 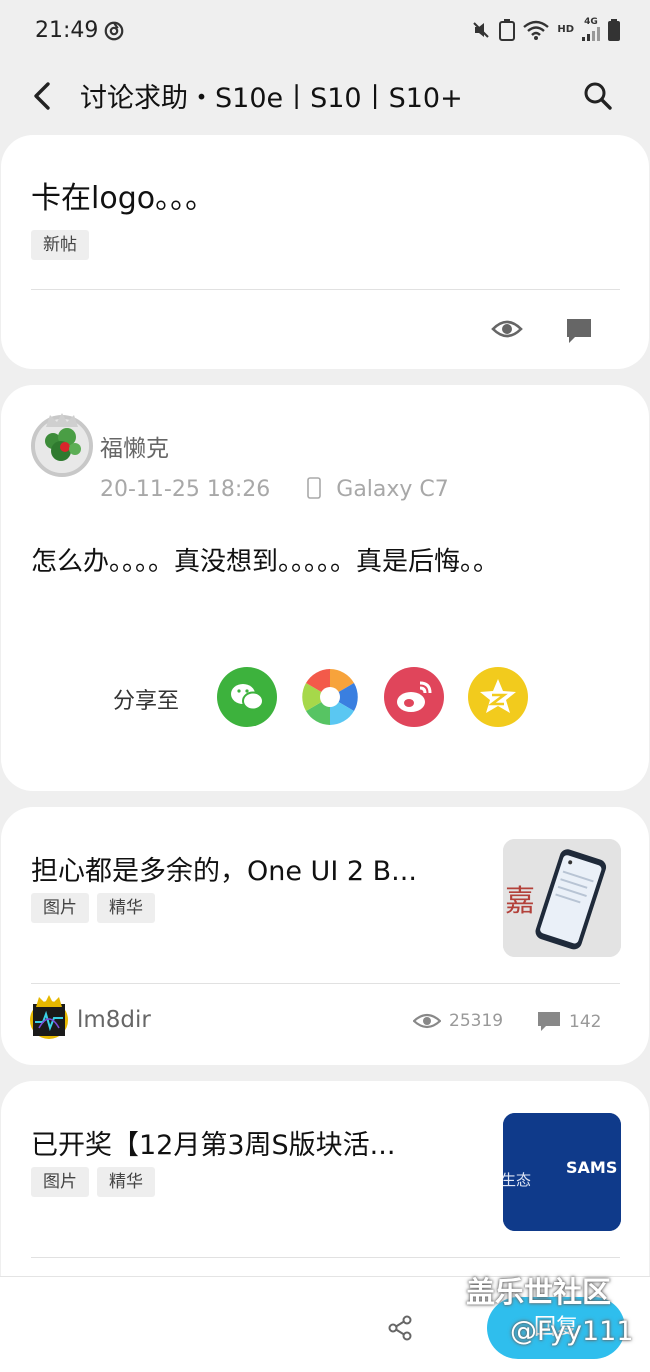 I want to click on back-arrow-icon, so click(x=44, y=96).